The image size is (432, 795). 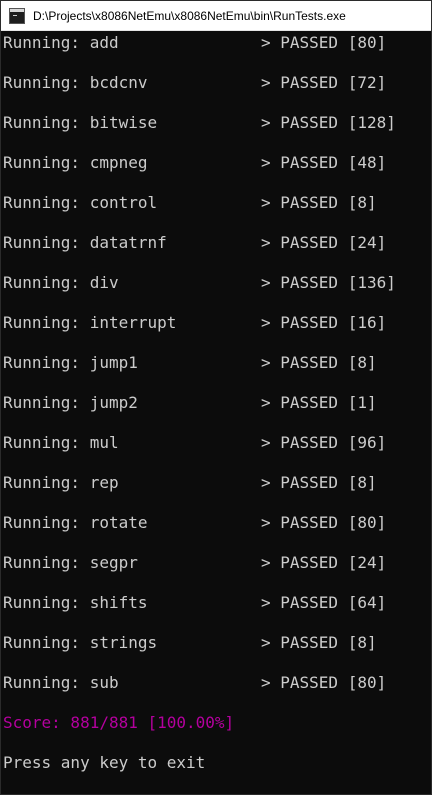 I want to click on test-label: Running: control, so click(x=80, y=202).